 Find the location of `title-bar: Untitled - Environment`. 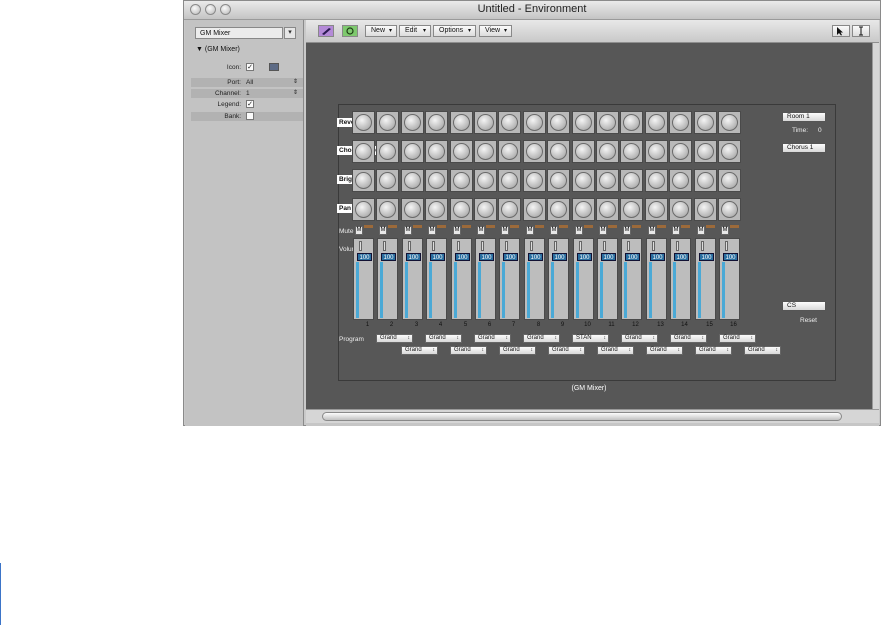

title-bar: Untitled - Environment is located at coordinates (532, 10).